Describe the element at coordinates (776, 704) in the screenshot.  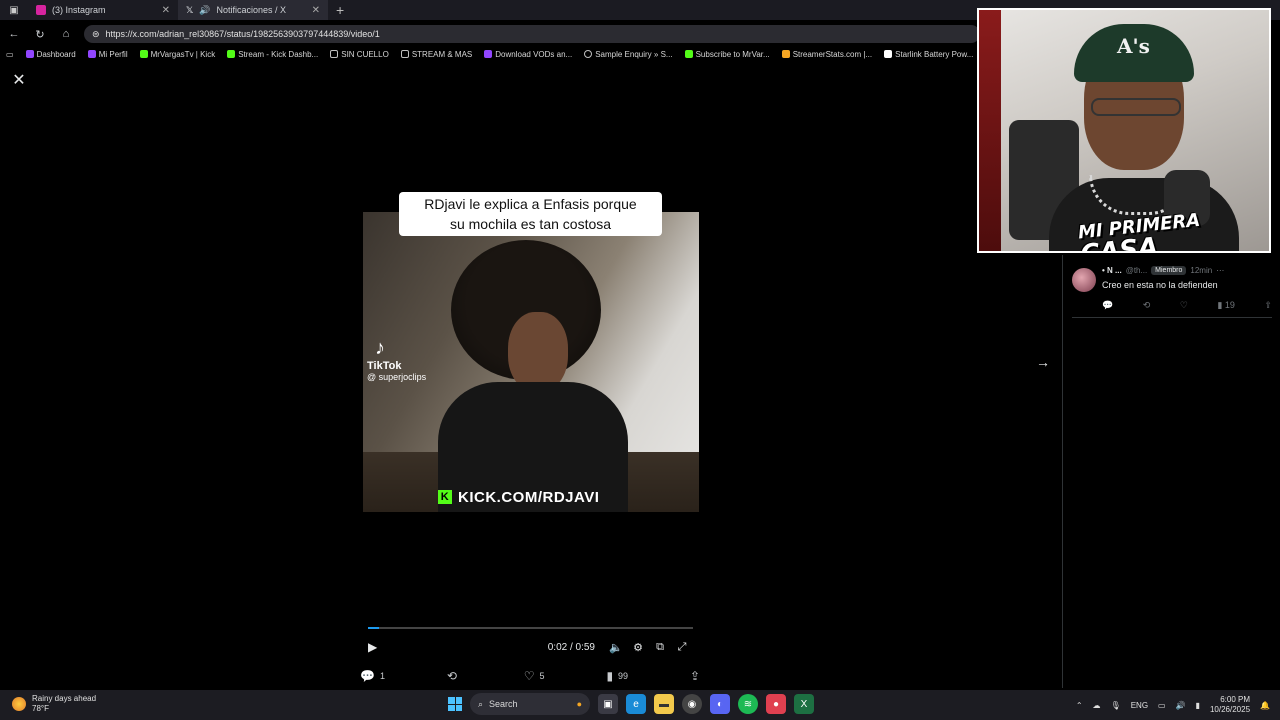
I see `obs-icon: ●` at that location.